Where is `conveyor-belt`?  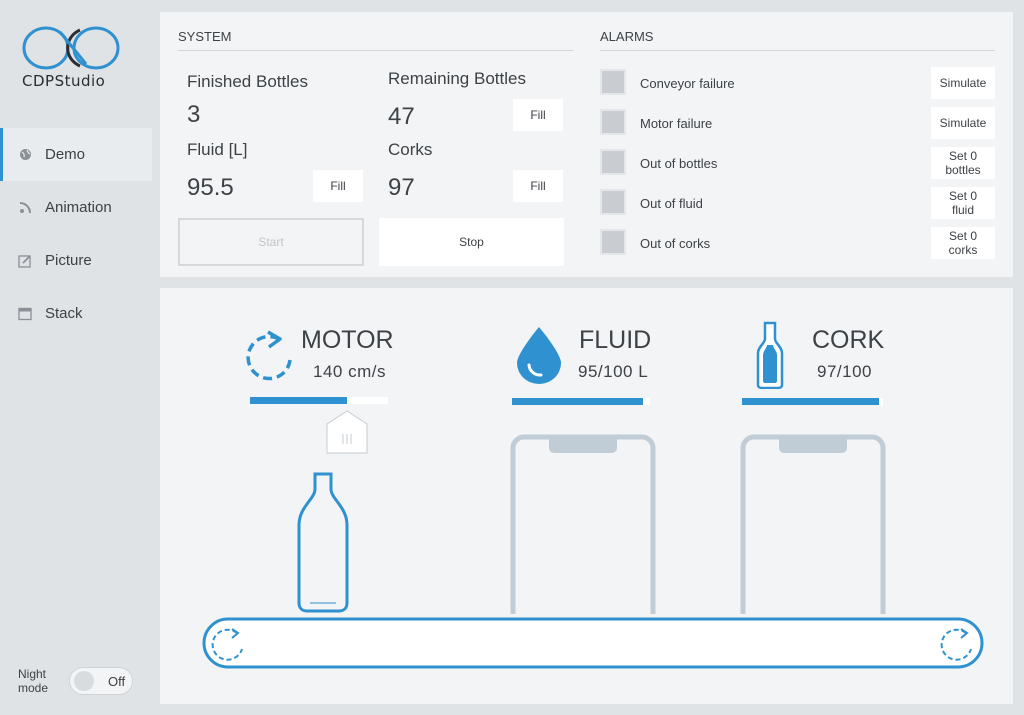
conveyor-belt is located at coordinates (593, 643).